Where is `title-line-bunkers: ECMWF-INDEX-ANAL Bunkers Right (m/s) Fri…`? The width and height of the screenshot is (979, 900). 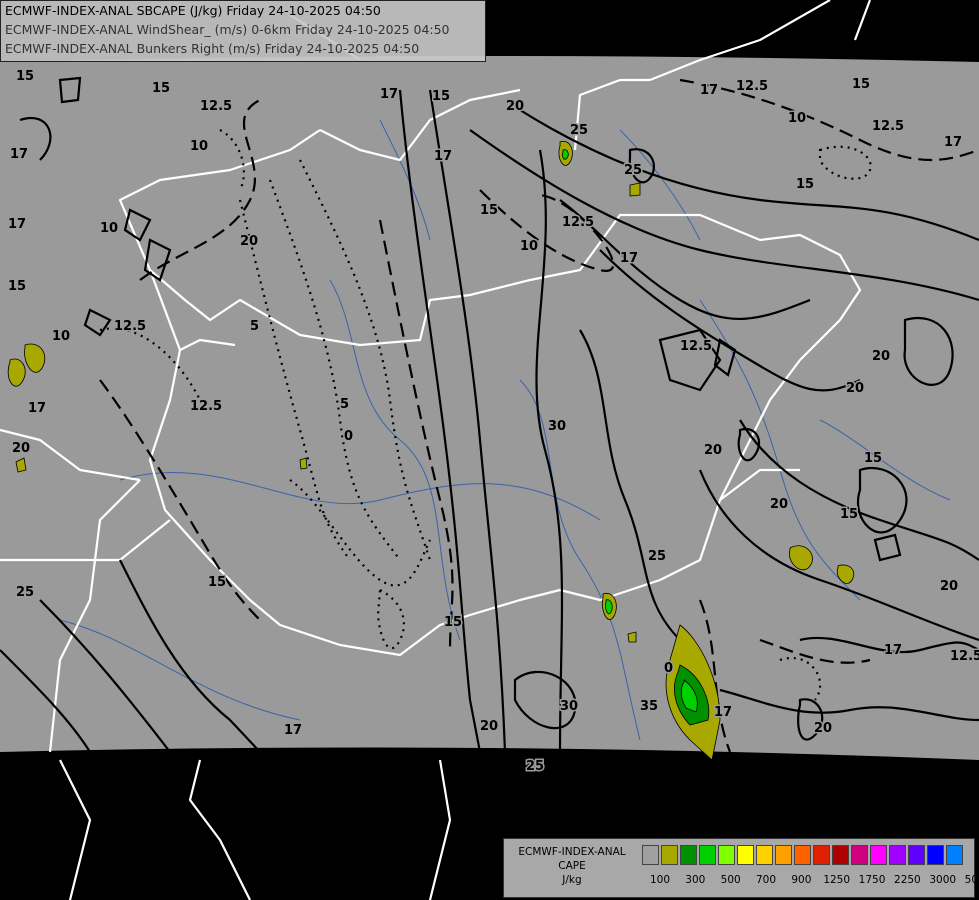
title-line-bunkers: ECMWF-INDEX-ANAL Bunkers Right (m/s) Fri… is located at coordinates (212, 48).